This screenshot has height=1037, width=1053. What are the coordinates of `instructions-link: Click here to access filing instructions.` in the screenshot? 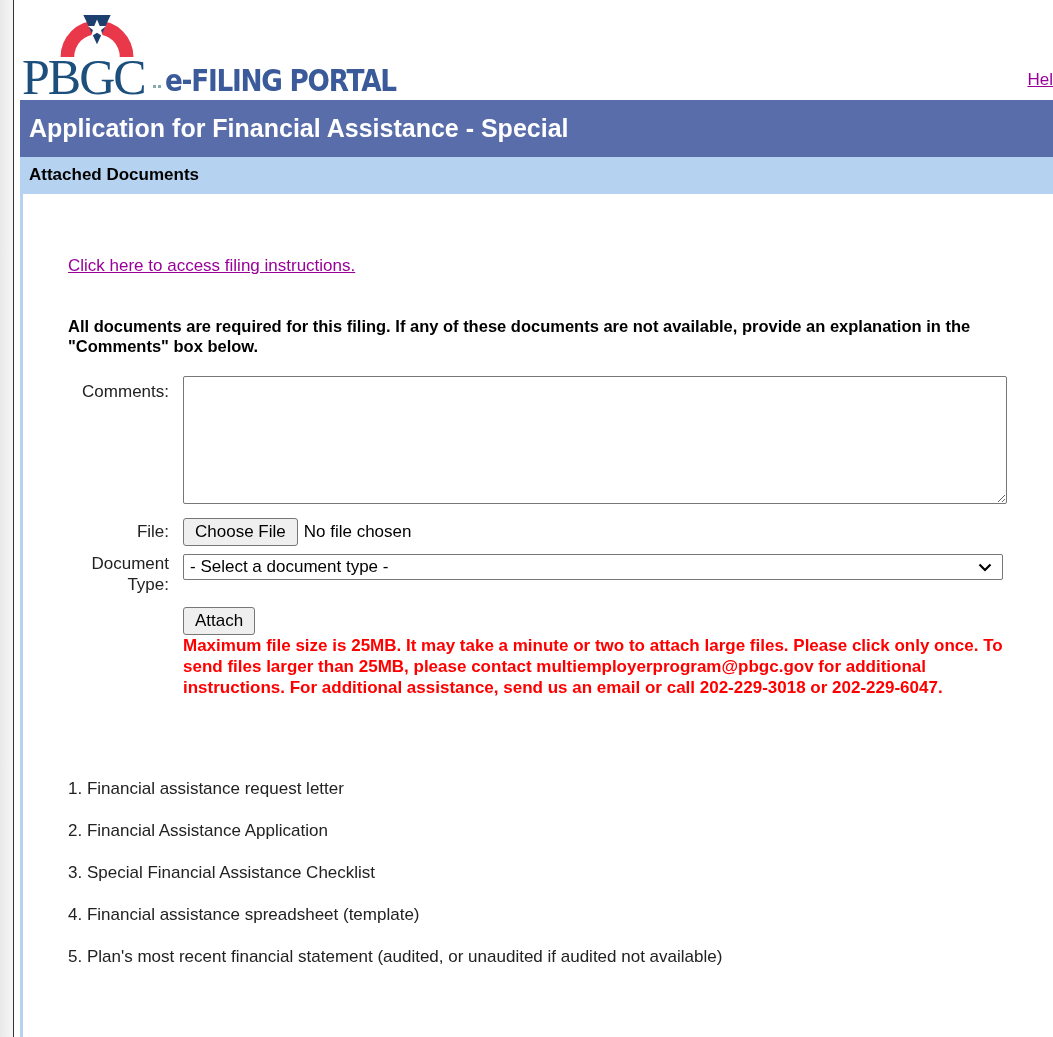 It's located at (212, 266).